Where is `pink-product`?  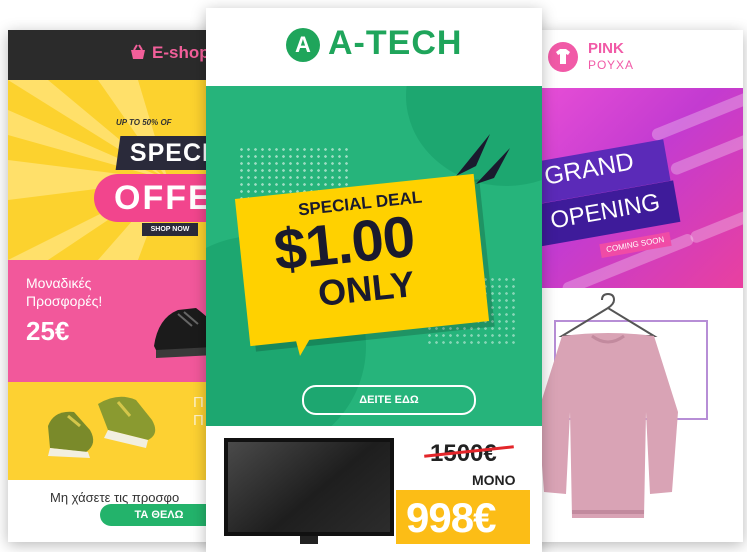 pink-product is located at coordinates (635, 415).